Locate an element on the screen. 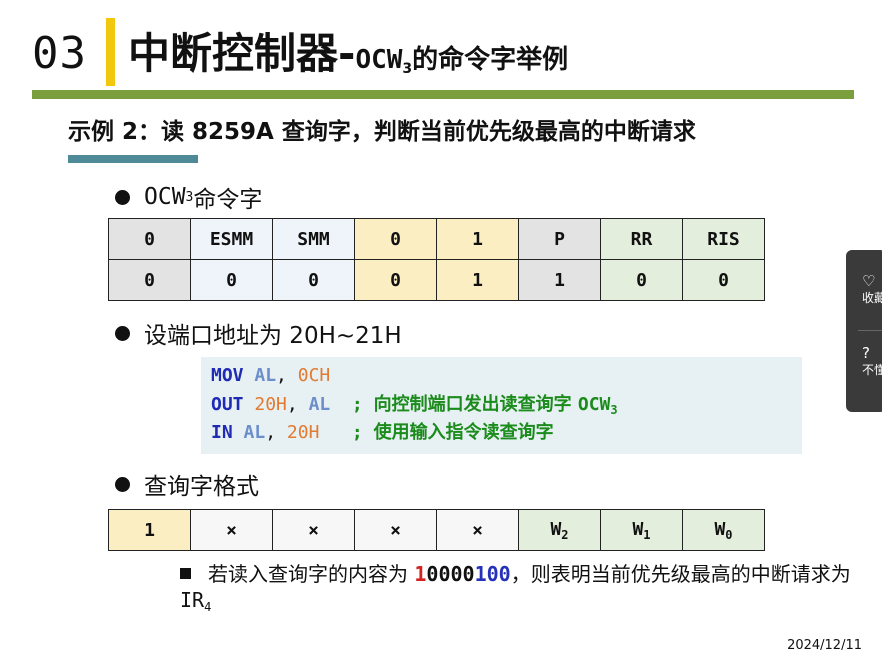  code-opcode: MOV is located at coordinates (227, 375).